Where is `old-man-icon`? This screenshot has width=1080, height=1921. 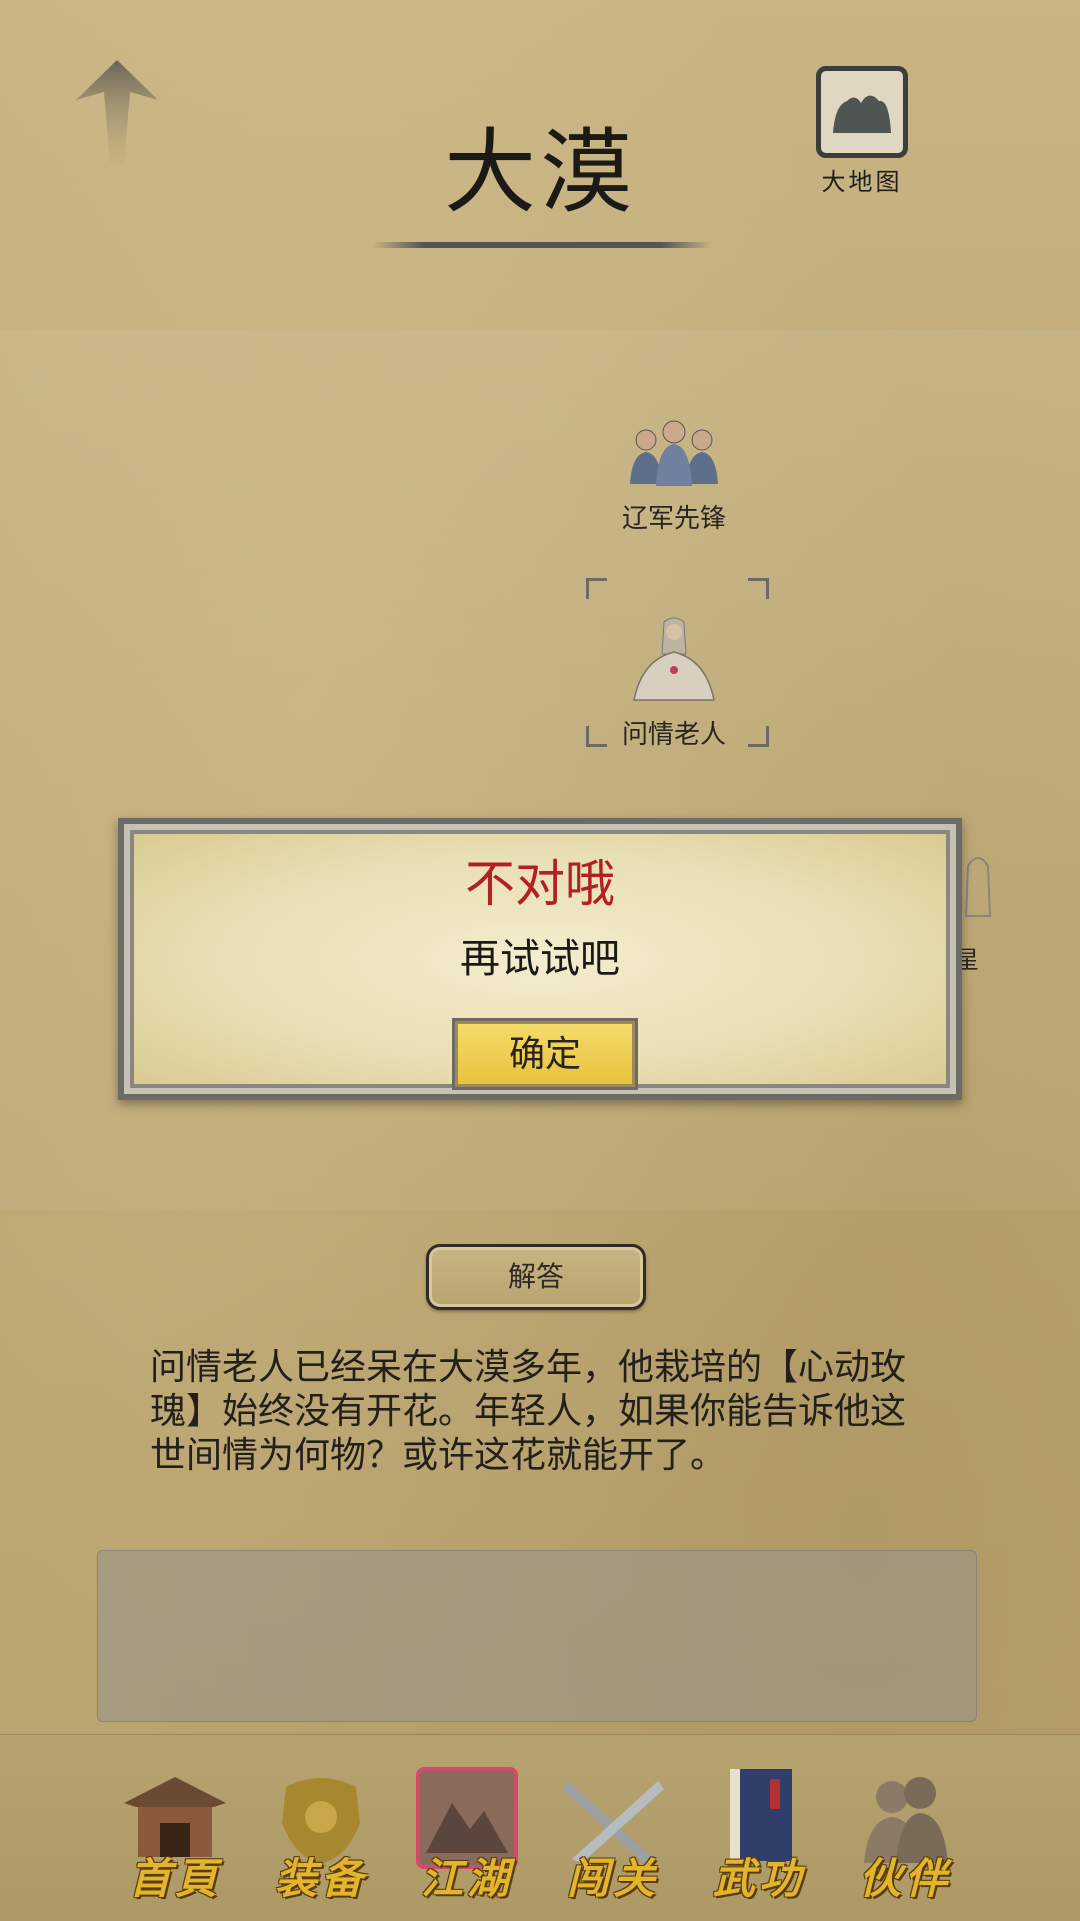
old-man-icon is located at coordinates (674, 659).